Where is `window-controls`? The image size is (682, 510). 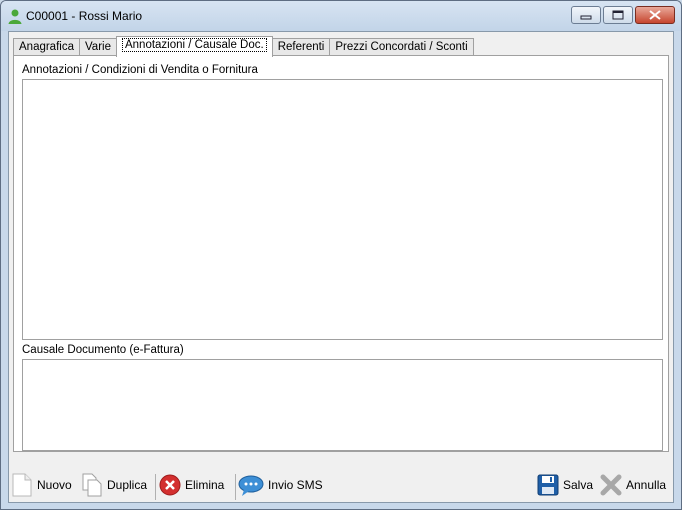 window-controls is located at coordinates (623, 15).